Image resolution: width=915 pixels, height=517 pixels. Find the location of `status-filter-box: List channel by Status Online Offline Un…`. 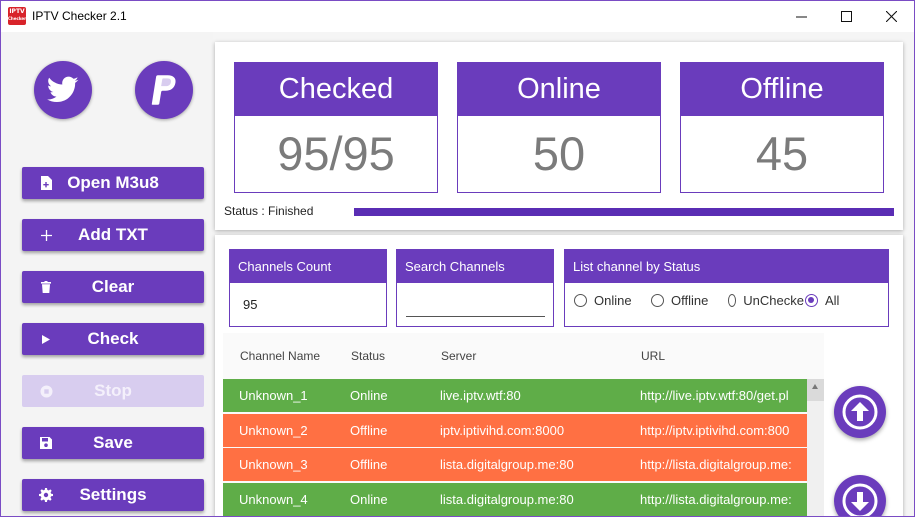

status-filter-box: List channel by Status Online Offline Un… is located at coordinates (726, 288).